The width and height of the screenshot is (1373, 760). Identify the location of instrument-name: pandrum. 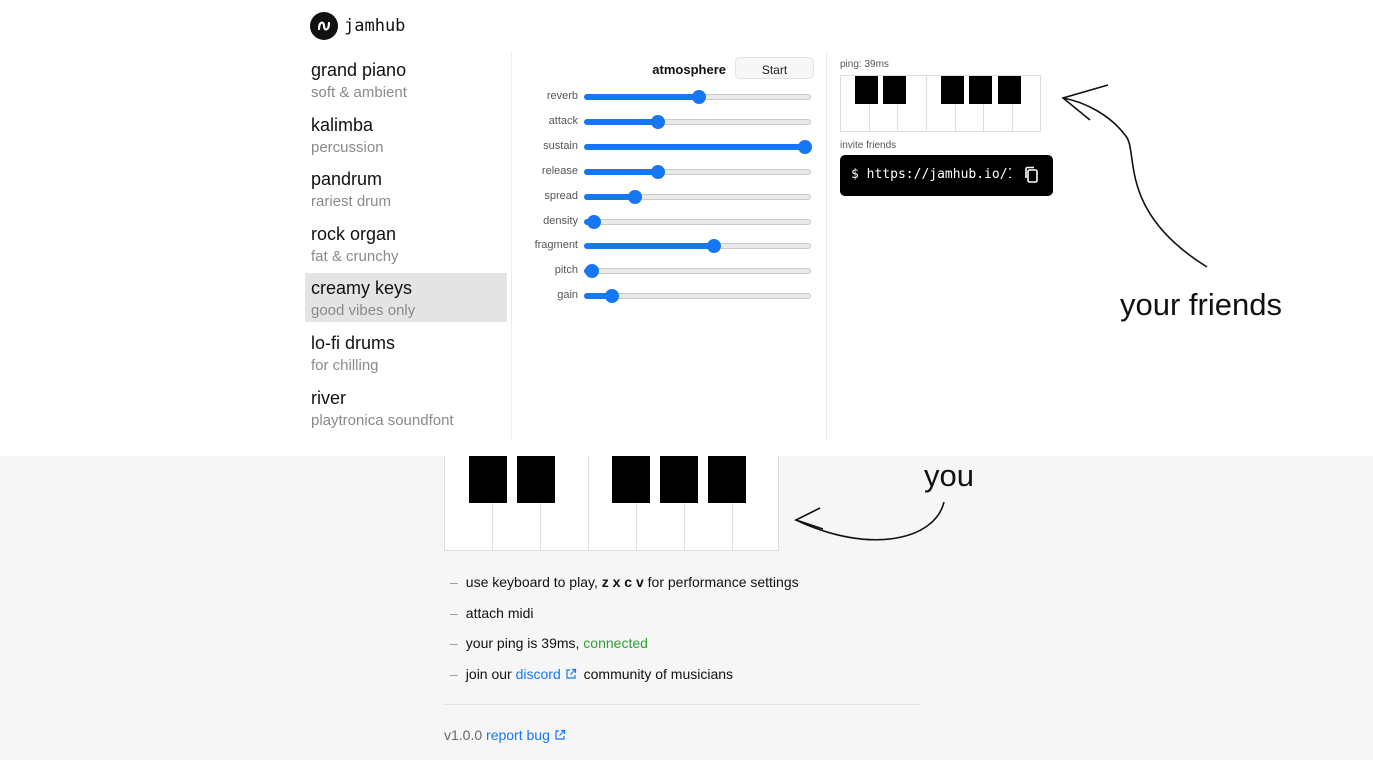
(347, 179).